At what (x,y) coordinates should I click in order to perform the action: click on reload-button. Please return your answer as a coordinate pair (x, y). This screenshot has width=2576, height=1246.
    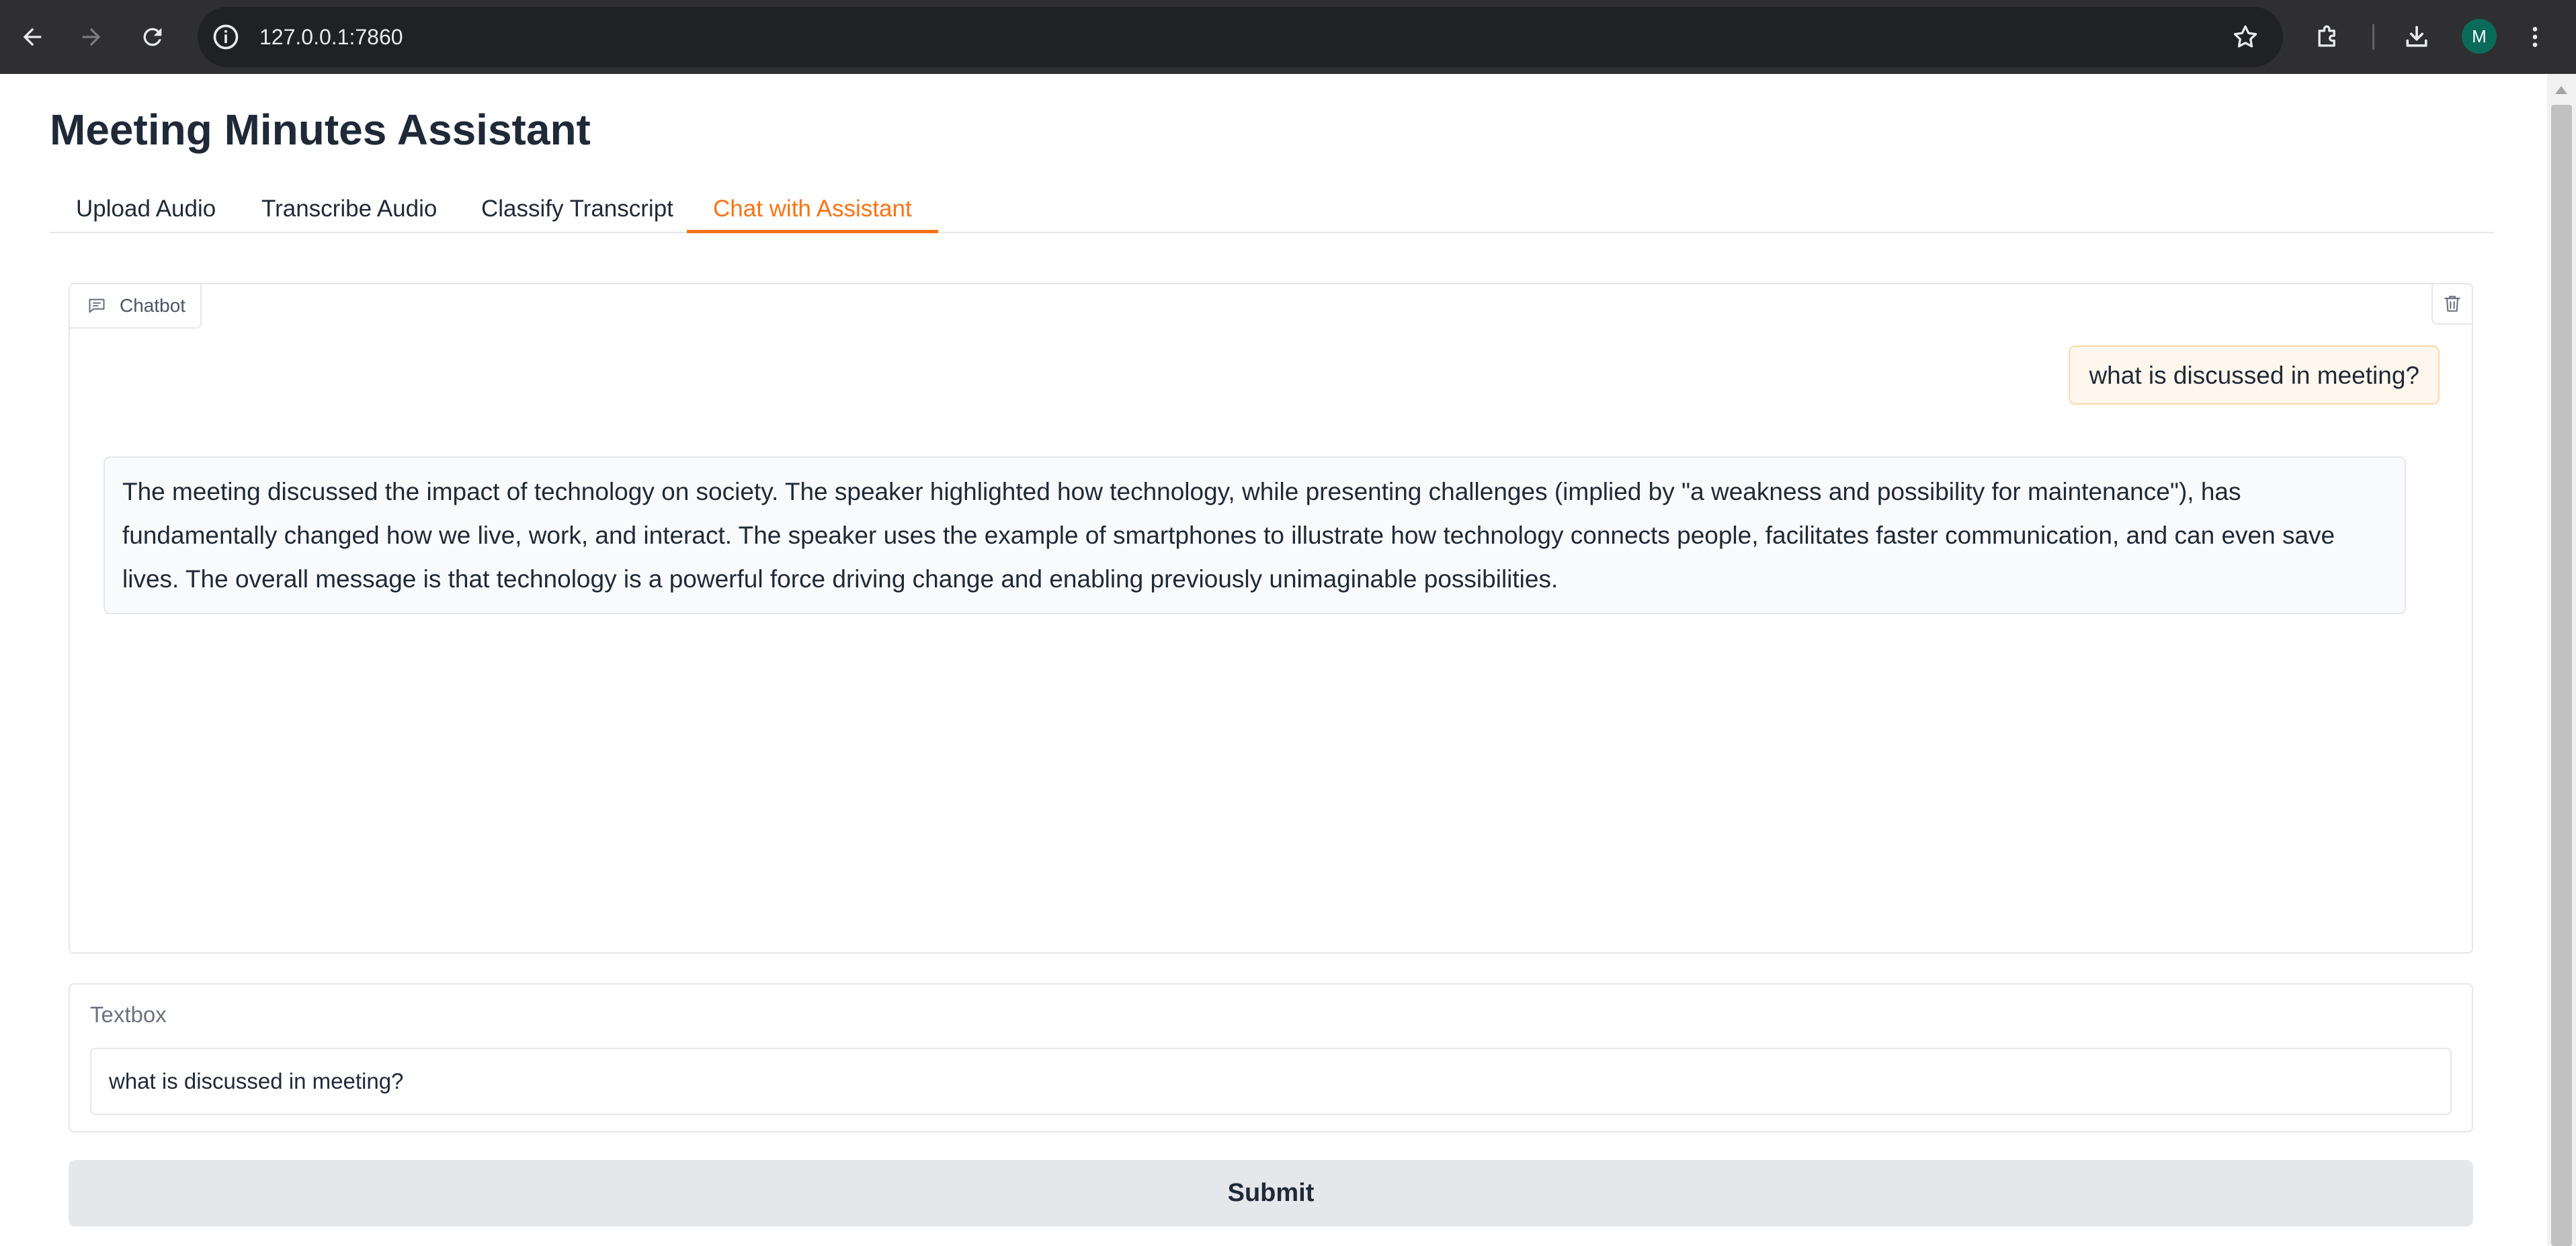
    Looking at the image, I should click on (152, 37).